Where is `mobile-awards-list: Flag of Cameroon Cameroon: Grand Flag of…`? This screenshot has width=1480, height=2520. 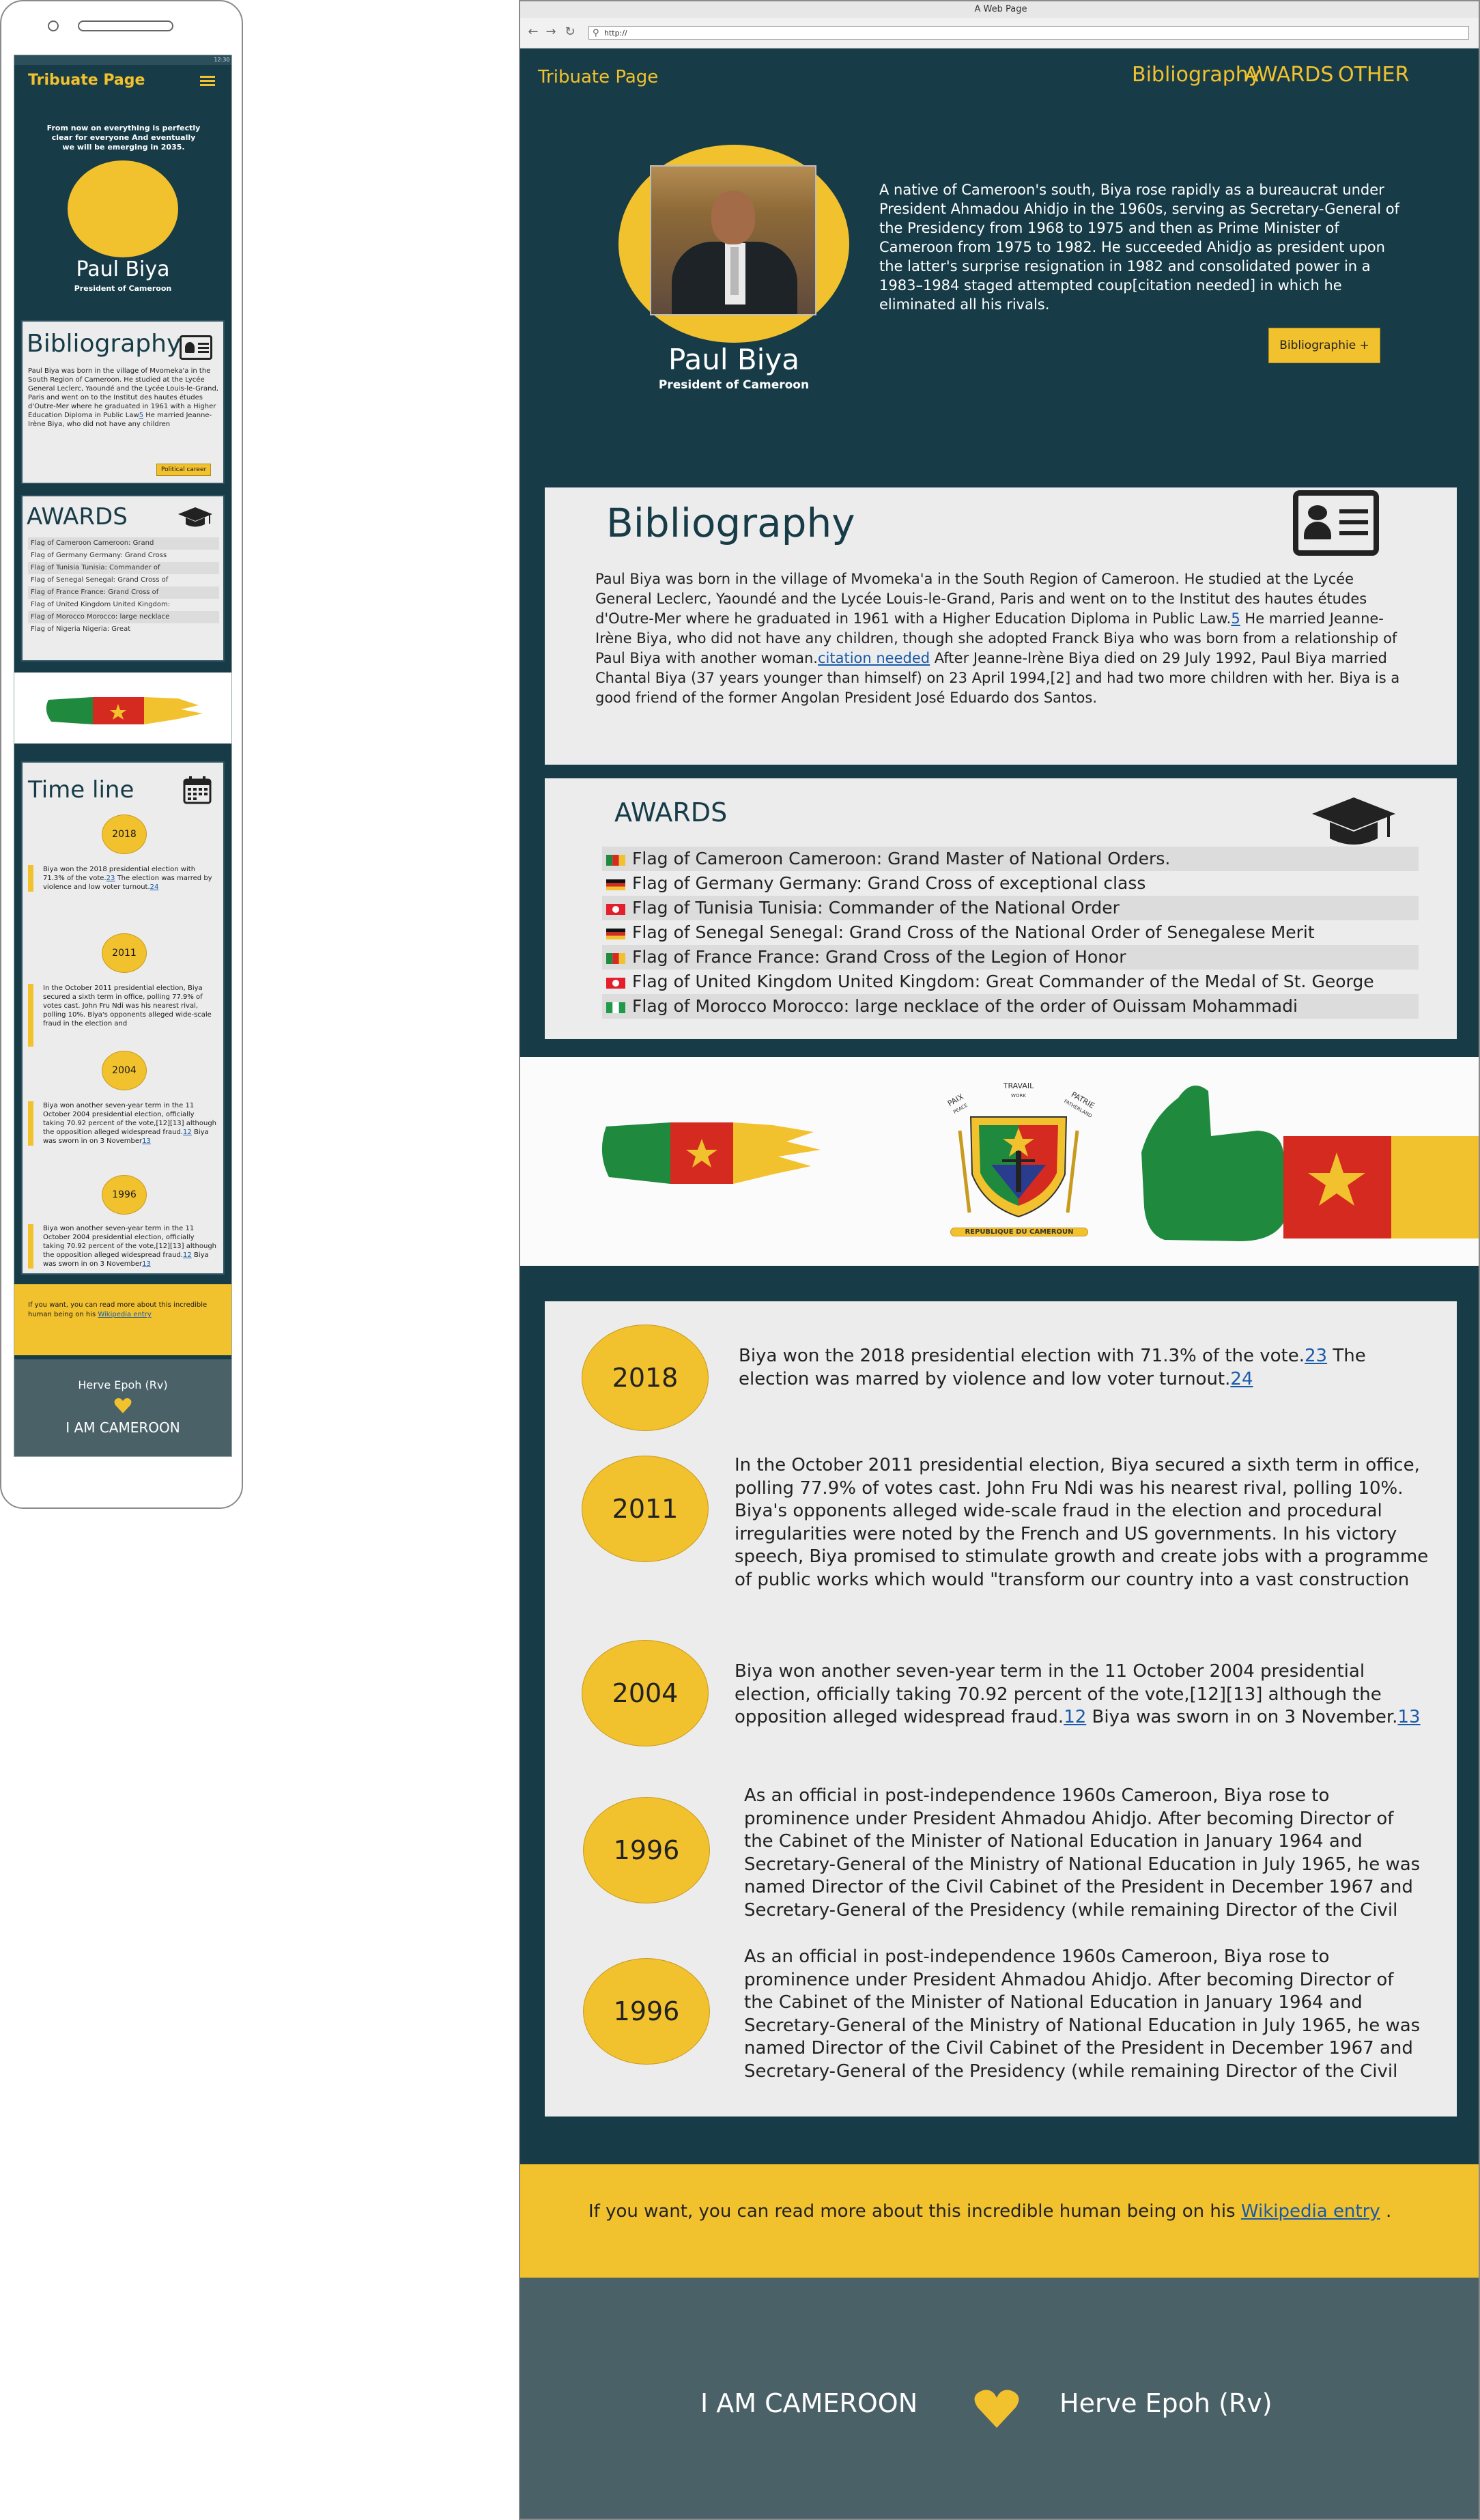 mobile-awards-list: Flag of Cameroon Cameroon: Grand Flag of… is located at coordinates (123, 586).